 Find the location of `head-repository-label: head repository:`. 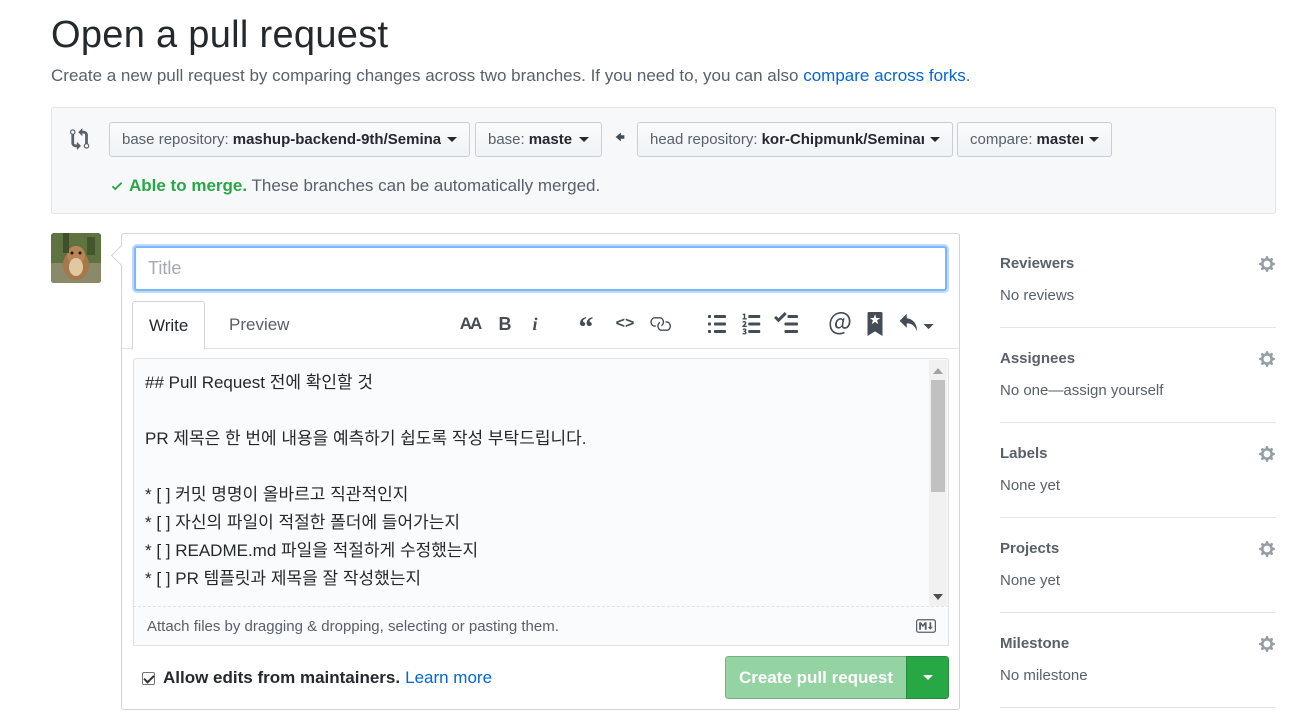

head-repository-label: head repository: is located at coordinates (704, 139).